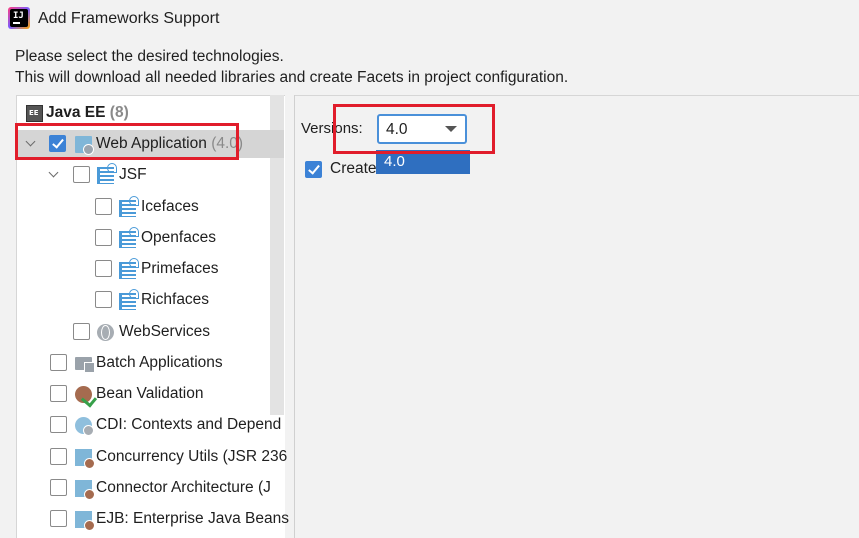  Describe the element at coordinates (175, 299) in the screenshot. I see `label-richfaces: Richfaces` at that location.